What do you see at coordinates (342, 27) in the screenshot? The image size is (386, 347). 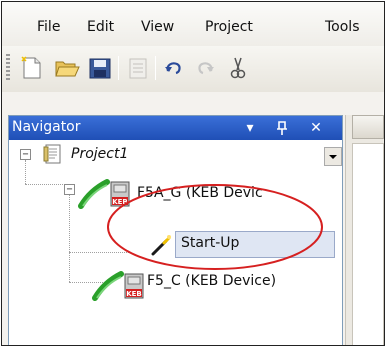 I see `menu-tools: Tools` at bounding box center [342, 27].